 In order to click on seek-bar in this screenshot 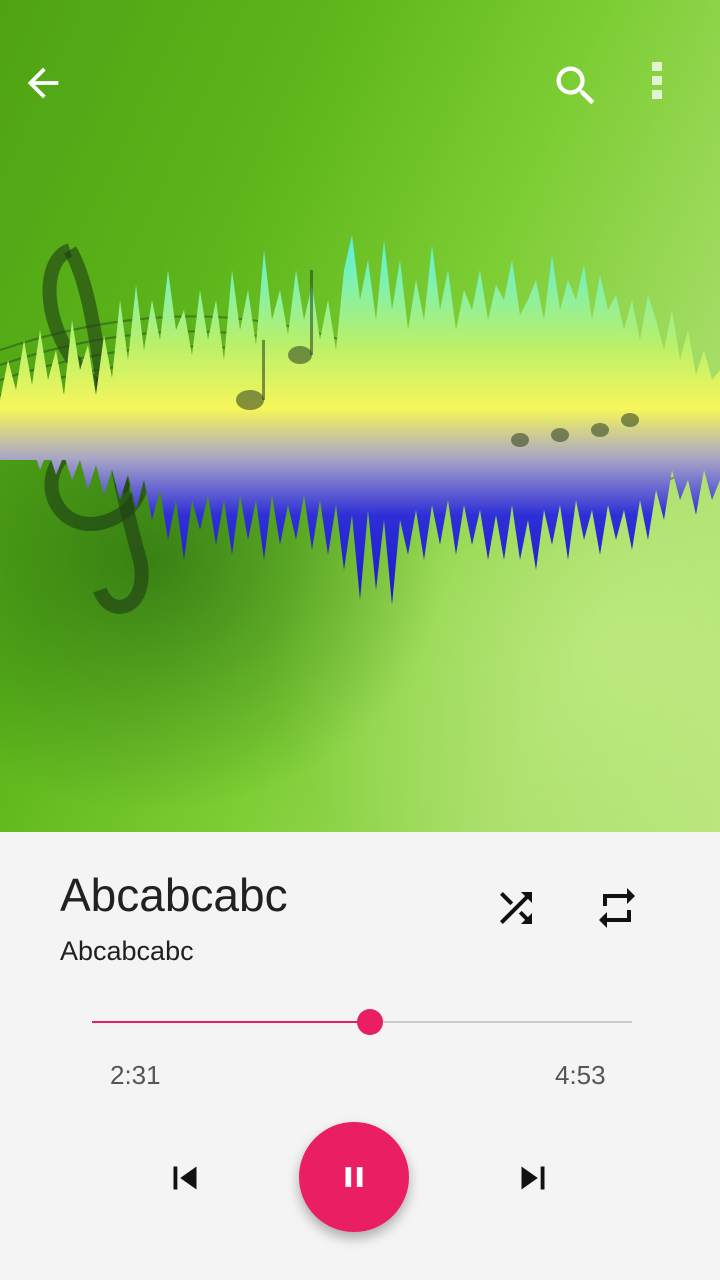, I will do `click(362, 1022)`.